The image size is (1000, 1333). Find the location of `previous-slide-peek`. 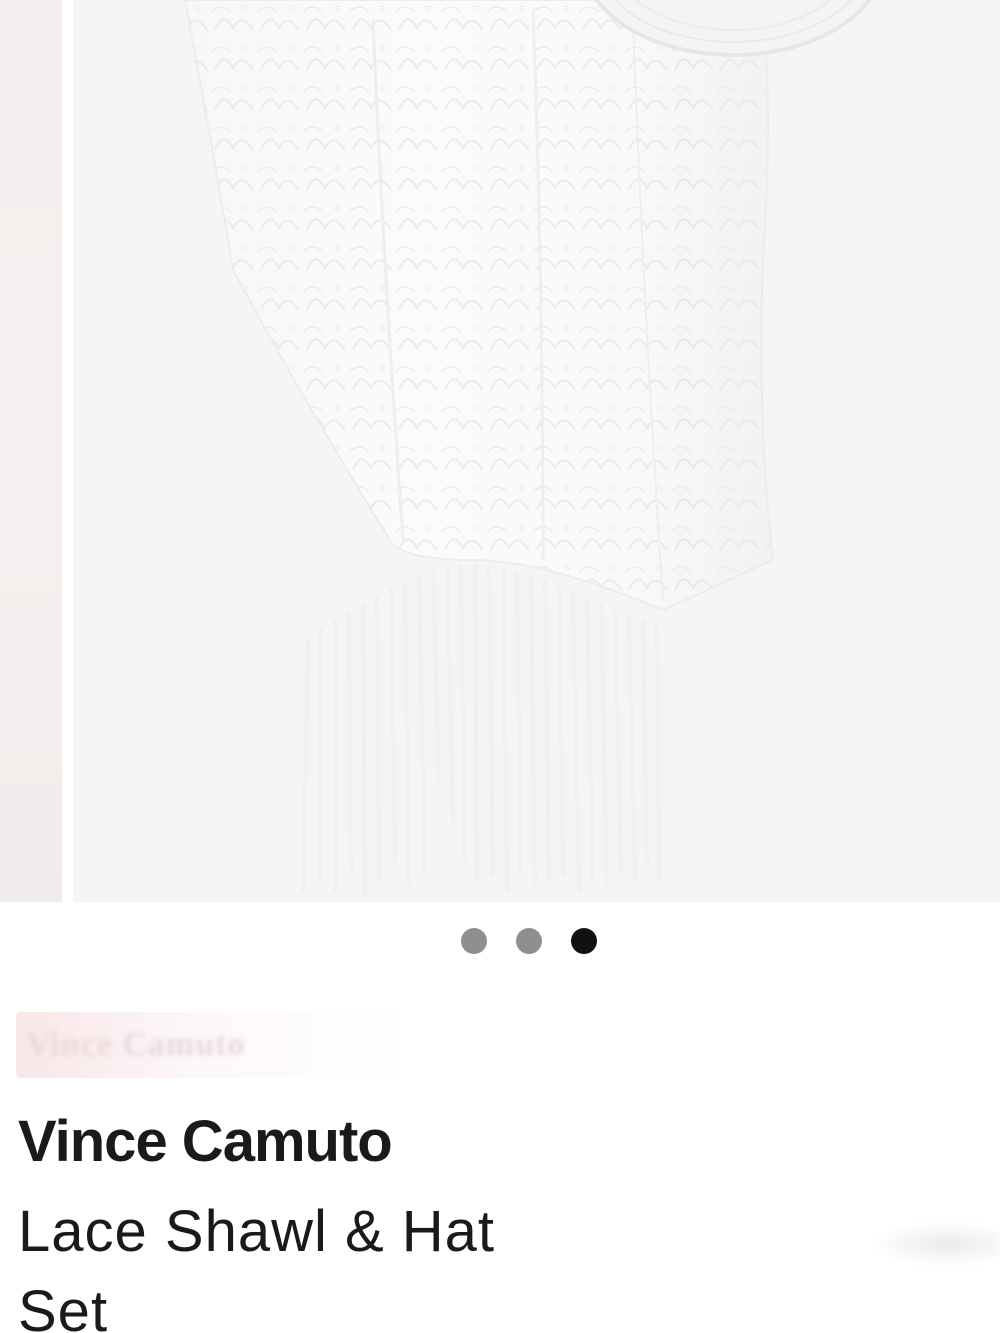

previous-slide-peek is located at coordinates (31, 451).